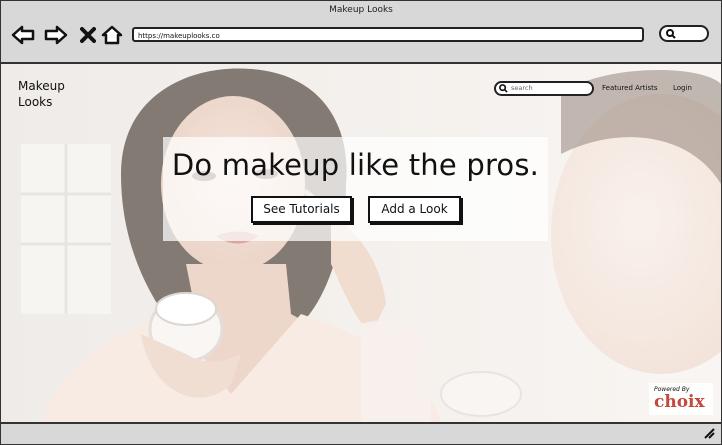  I want to click on choix-logo: choix, so click(679, 402).